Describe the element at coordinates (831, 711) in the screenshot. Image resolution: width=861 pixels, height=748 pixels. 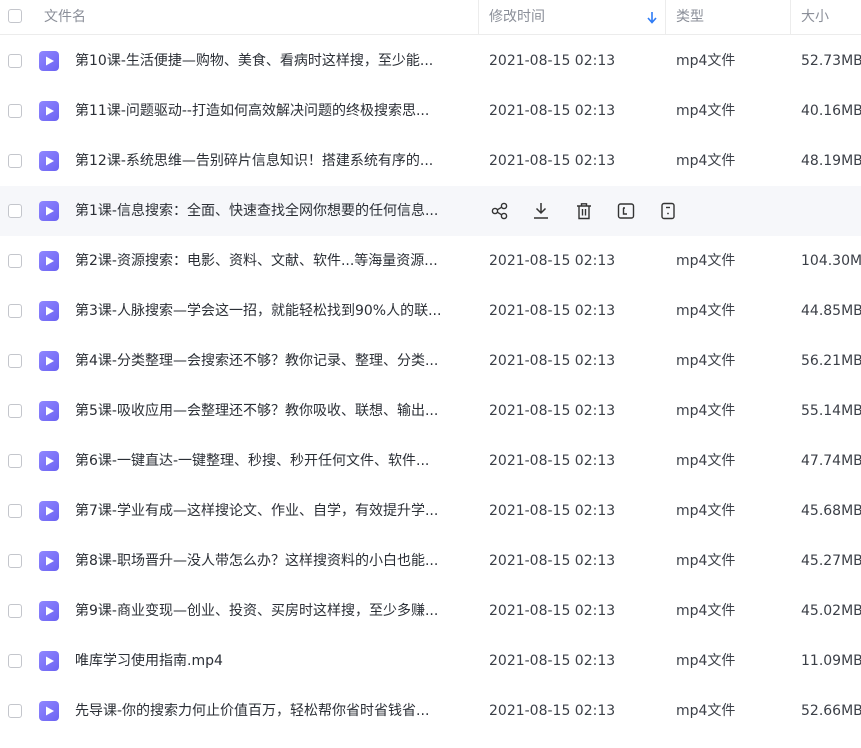
I see `file-size: 52.66MB` at that location.